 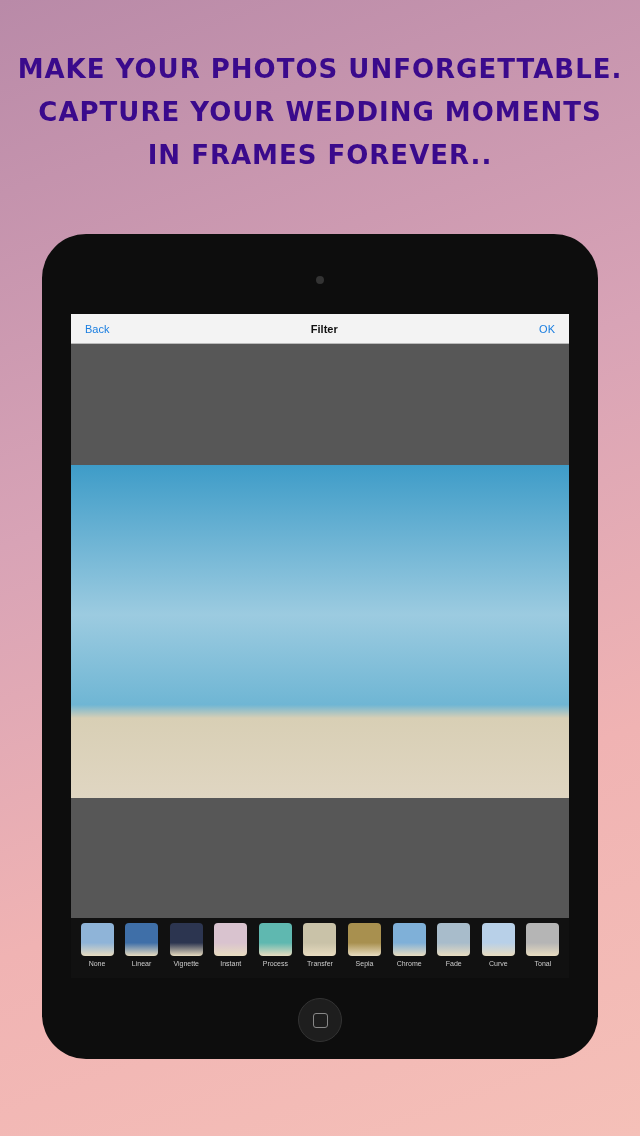 What do you see at coordinates (320, 69) in the screenshot?
I see `headline-text: MAKE YOUR PHOTOS UNFORGETTABLE.` at bounding box center [320, 69].